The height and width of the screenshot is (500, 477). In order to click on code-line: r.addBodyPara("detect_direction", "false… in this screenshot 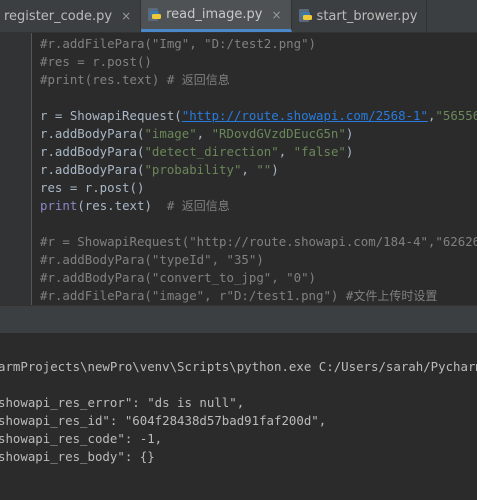, I will do `click(196, 152)`.